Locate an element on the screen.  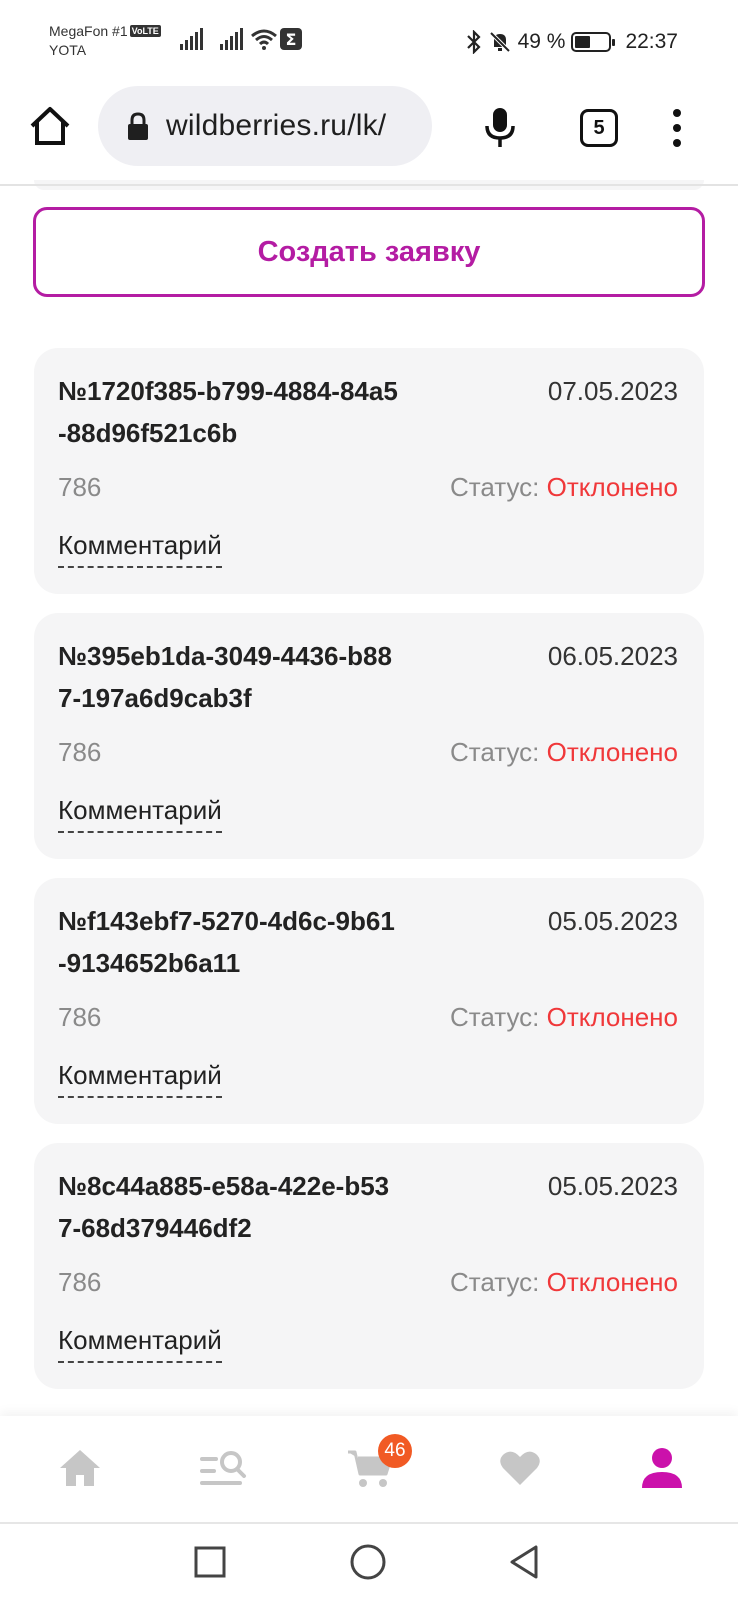
browser-home-button is located at coordinates (50, 126).